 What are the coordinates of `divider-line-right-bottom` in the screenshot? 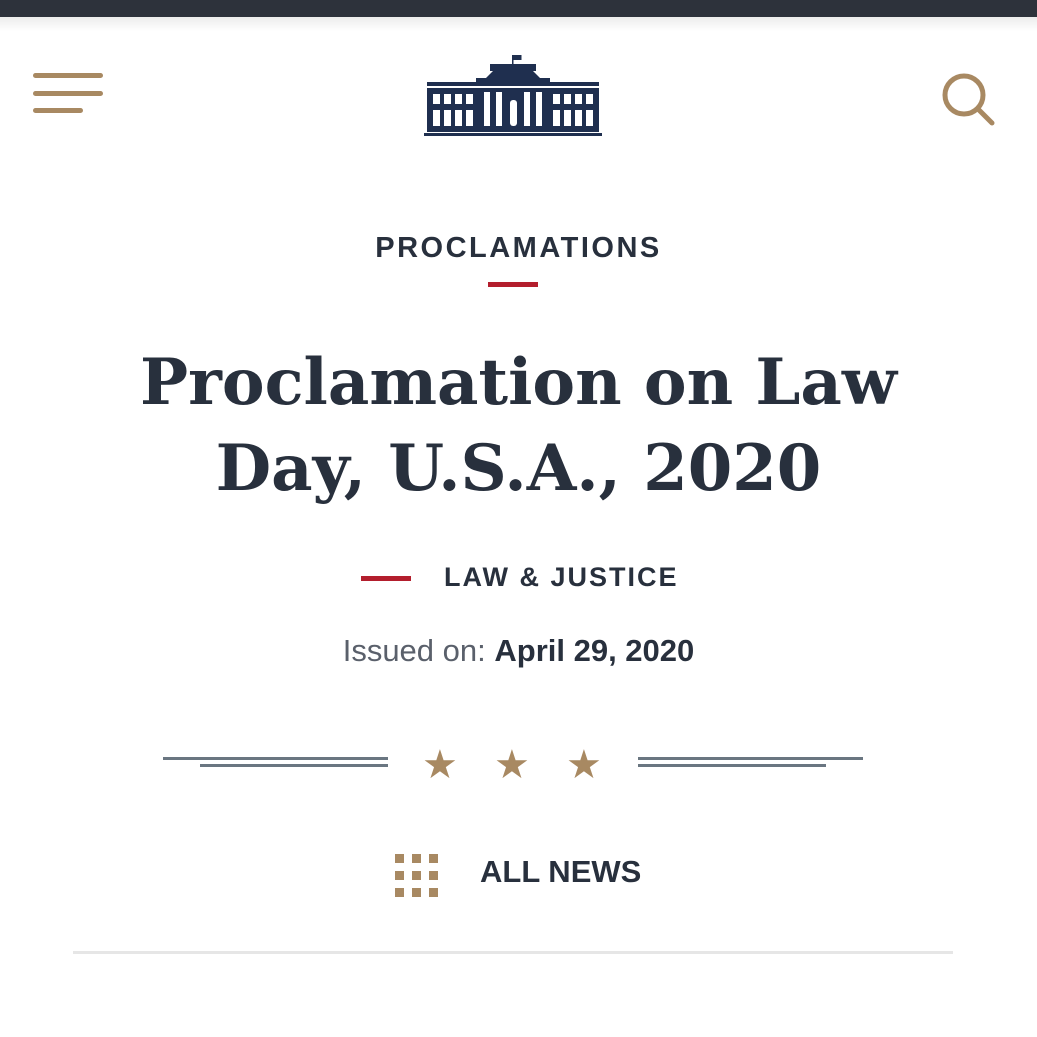 It's located at (732, 765).